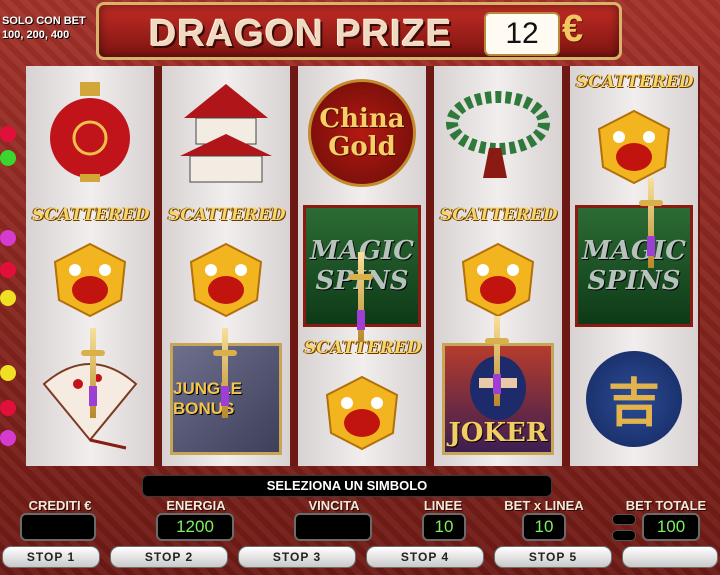 This screenshot has height=575, width=720. I want to click on reel-3: China Gold MAGIC SPINS SCATTERED, so click(362, 266).